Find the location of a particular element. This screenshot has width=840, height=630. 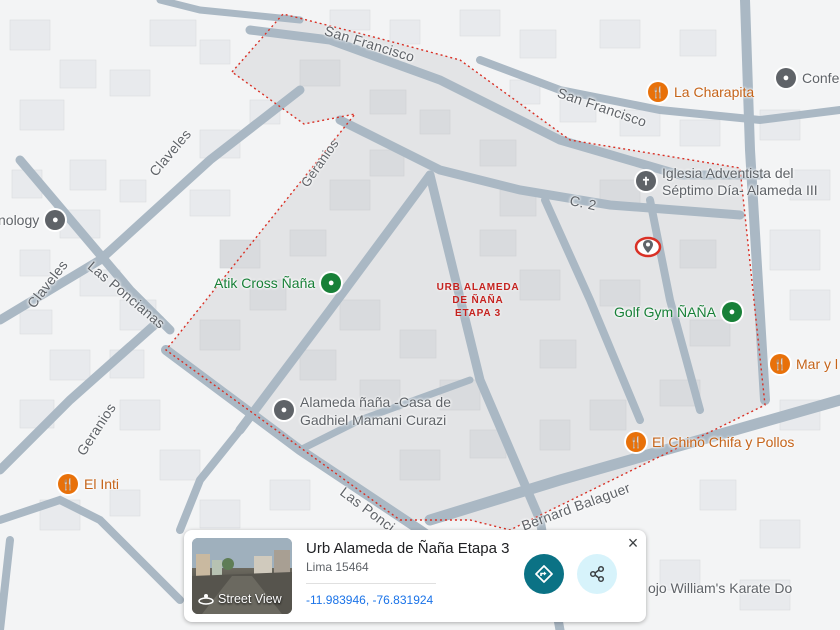

place-title: Urb Alameda de Ñaña Etapa 3 is located at coordinates (408, 548).